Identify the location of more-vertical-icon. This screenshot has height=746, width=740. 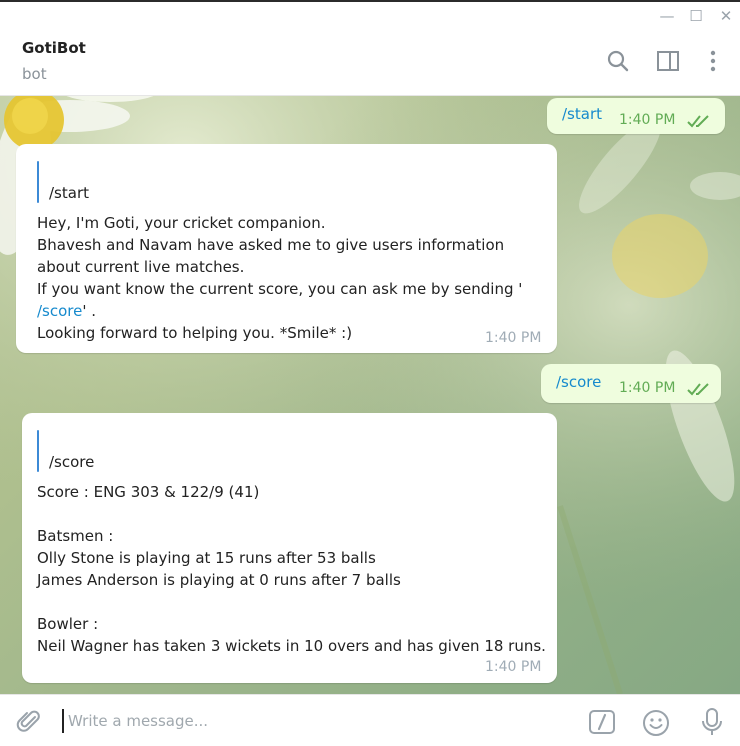
(713, 61).